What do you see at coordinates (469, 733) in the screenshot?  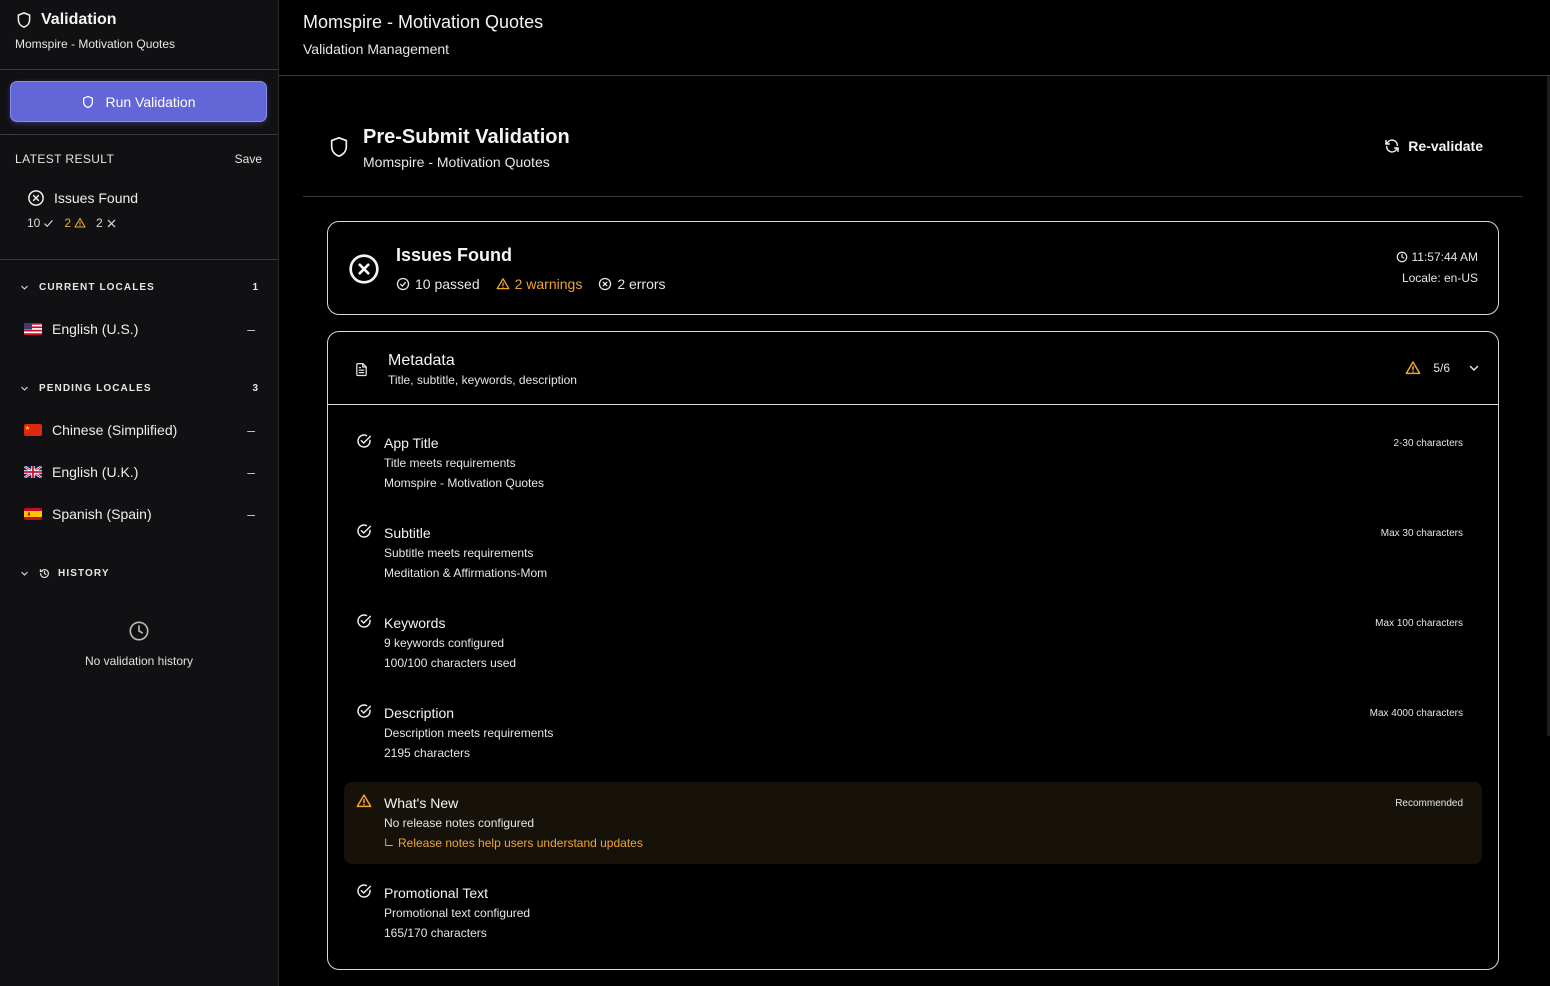 I see `check-message: Description meets requirements` at bounding box center [469, 733].